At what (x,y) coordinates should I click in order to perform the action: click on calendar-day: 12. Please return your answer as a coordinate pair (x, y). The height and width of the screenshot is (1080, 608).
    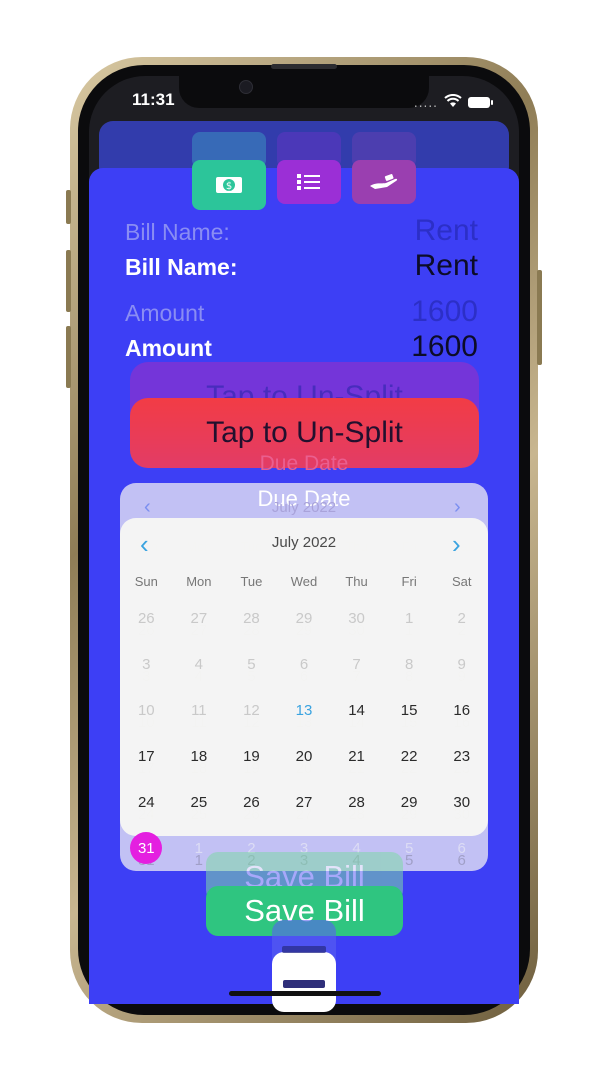
    Looking at the image, I should click on (251, 710).